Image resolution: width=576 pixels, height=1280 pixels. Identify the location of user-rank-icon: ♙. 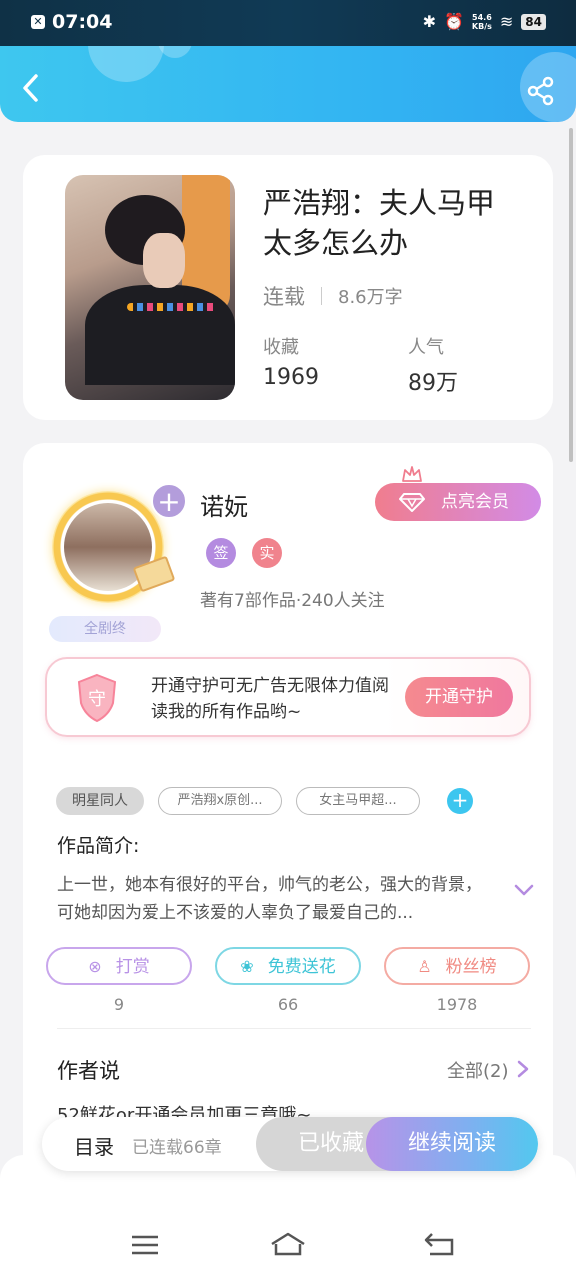
(424, 966).